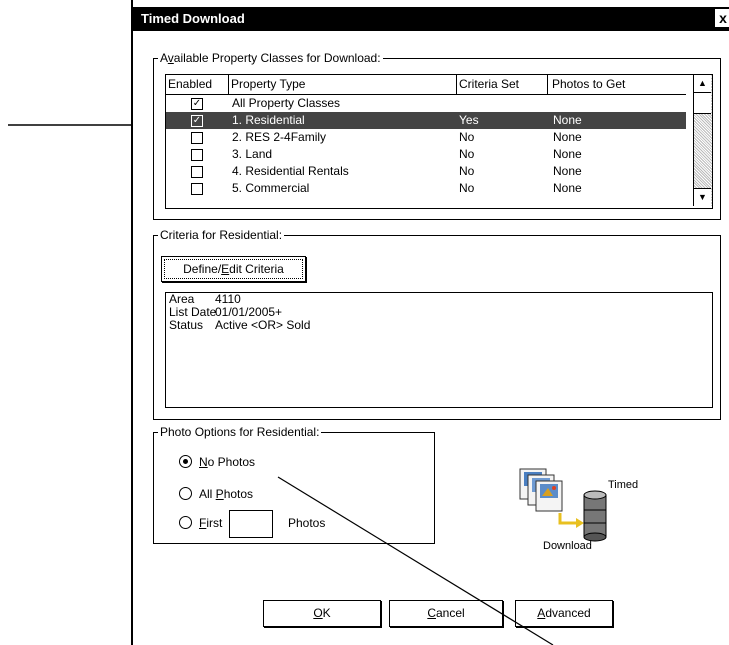 The image size is (729, 645). What do you see at coordinates (415, 560) in the screenshot?
I see `annotation-diagonal-line` at bounding box center [415, 560].